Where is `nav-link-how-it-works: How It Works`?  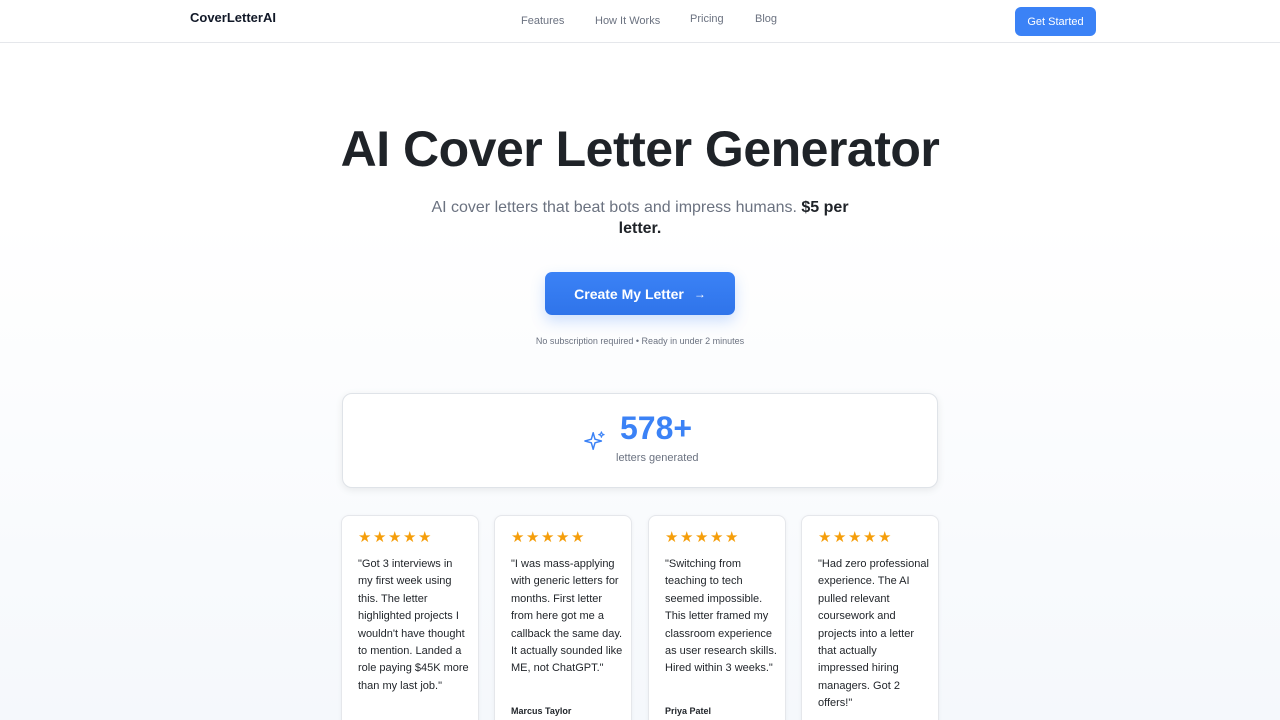
nav-link-how-it-works: How It Works is located at coordinates (627, 21).